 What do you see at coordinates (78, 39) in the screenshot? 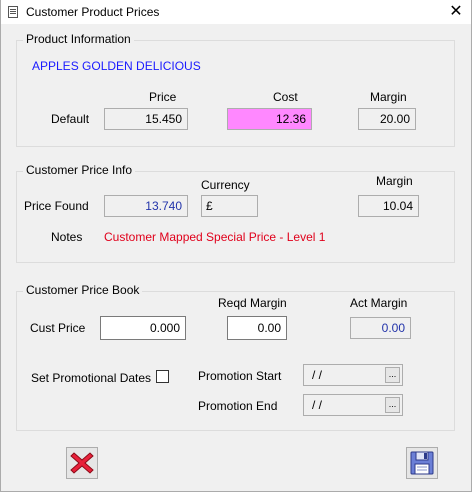
I see `group-title-product-information: Product Information` at bounding box center [78, 39].